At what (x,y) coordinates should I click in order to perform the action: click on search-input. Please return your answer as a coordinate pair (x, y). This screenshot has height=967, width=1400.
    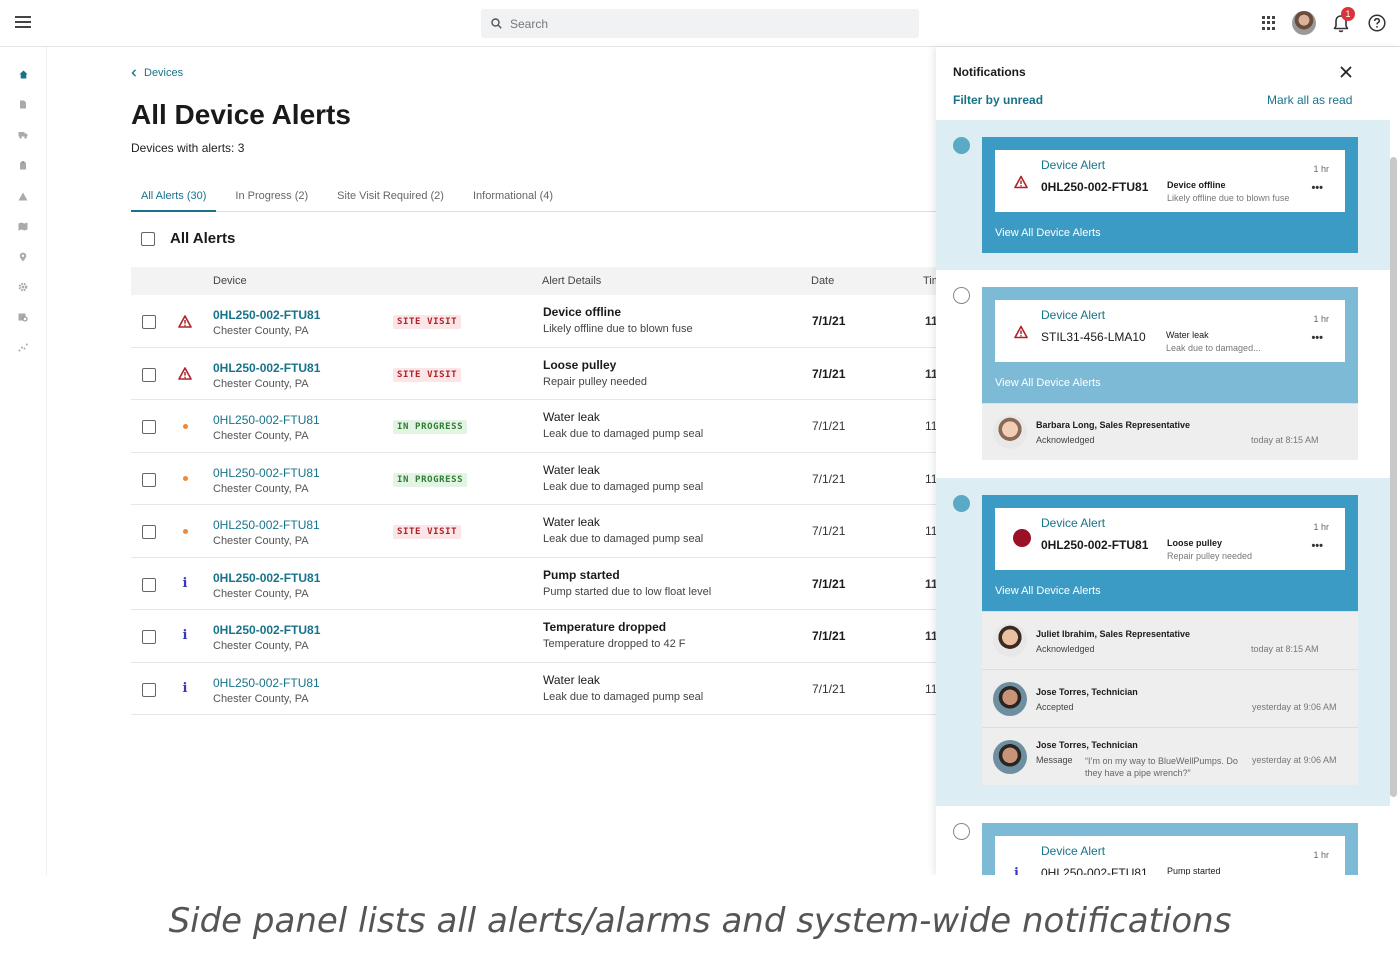
    Looking at the image, I should click on (700, 23).